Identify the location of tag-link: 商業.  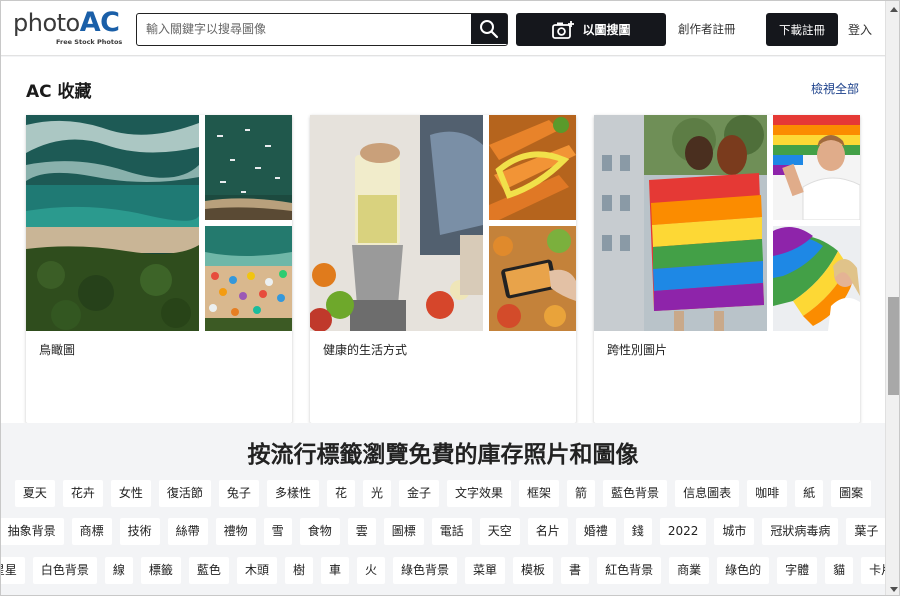
(689, 570).